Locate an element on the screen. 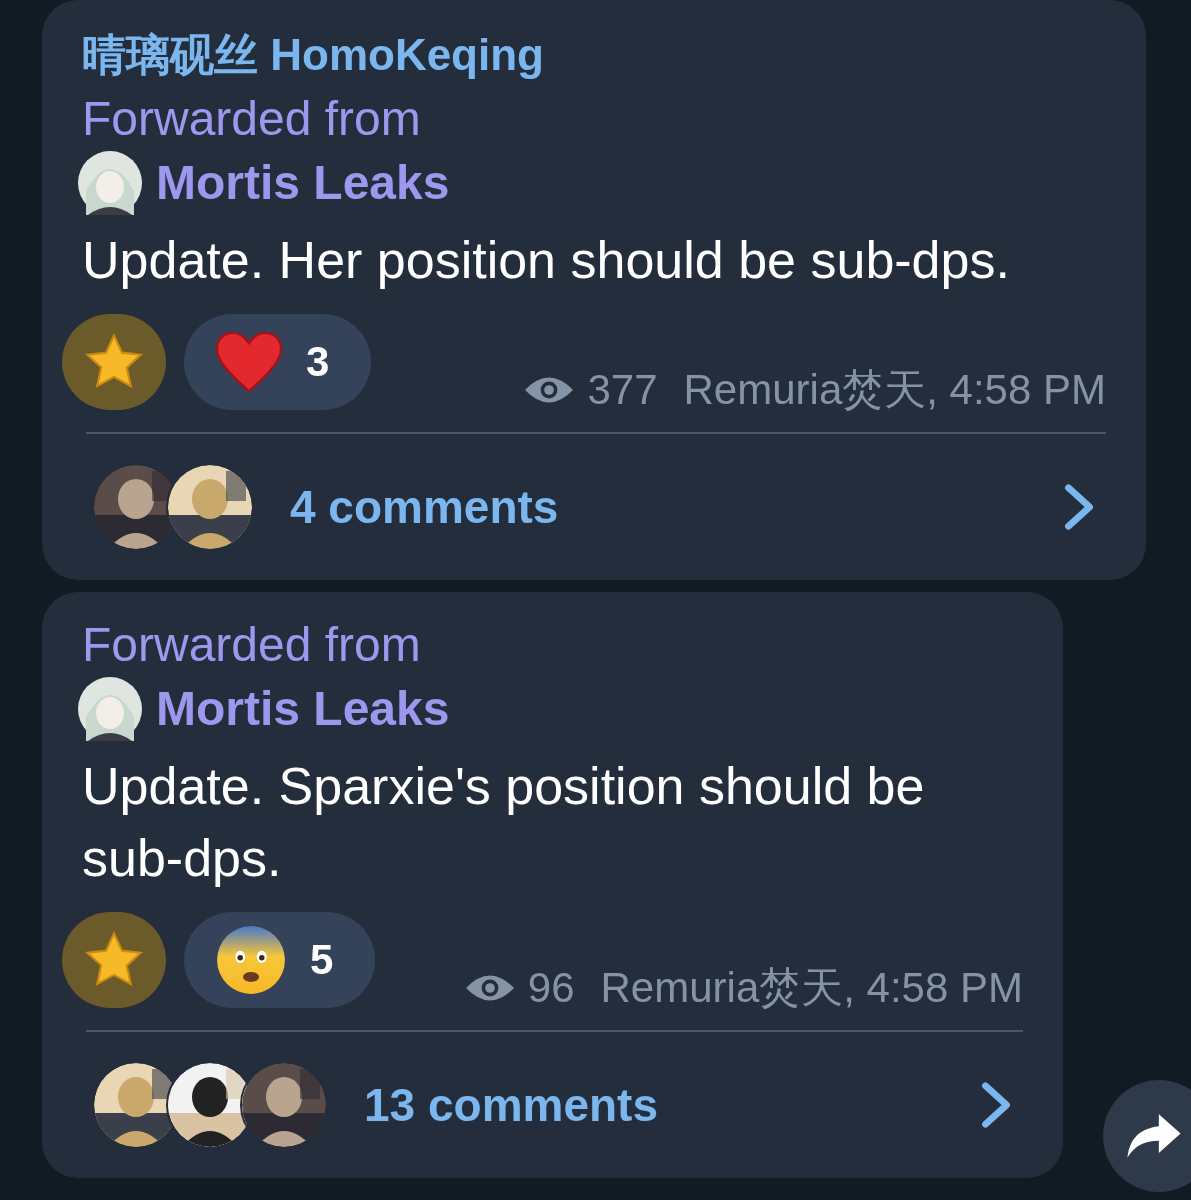  view-count: 96 is located at coordinates (551, 988).